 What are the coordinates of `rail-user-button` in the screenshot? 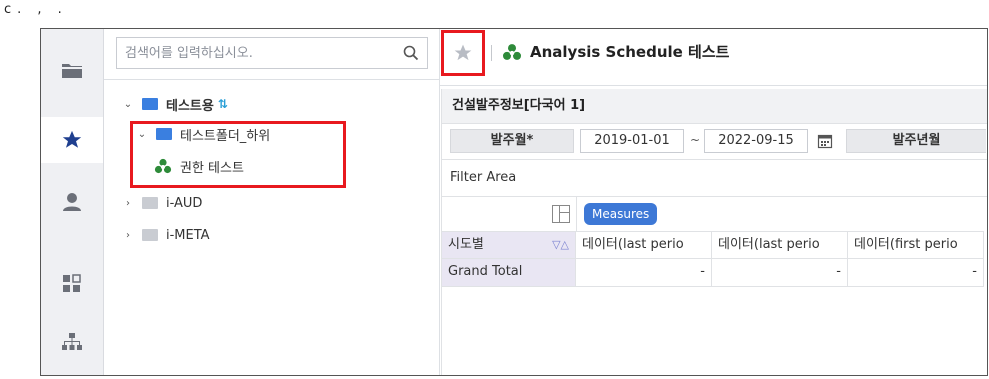 It's located at (72, 202).